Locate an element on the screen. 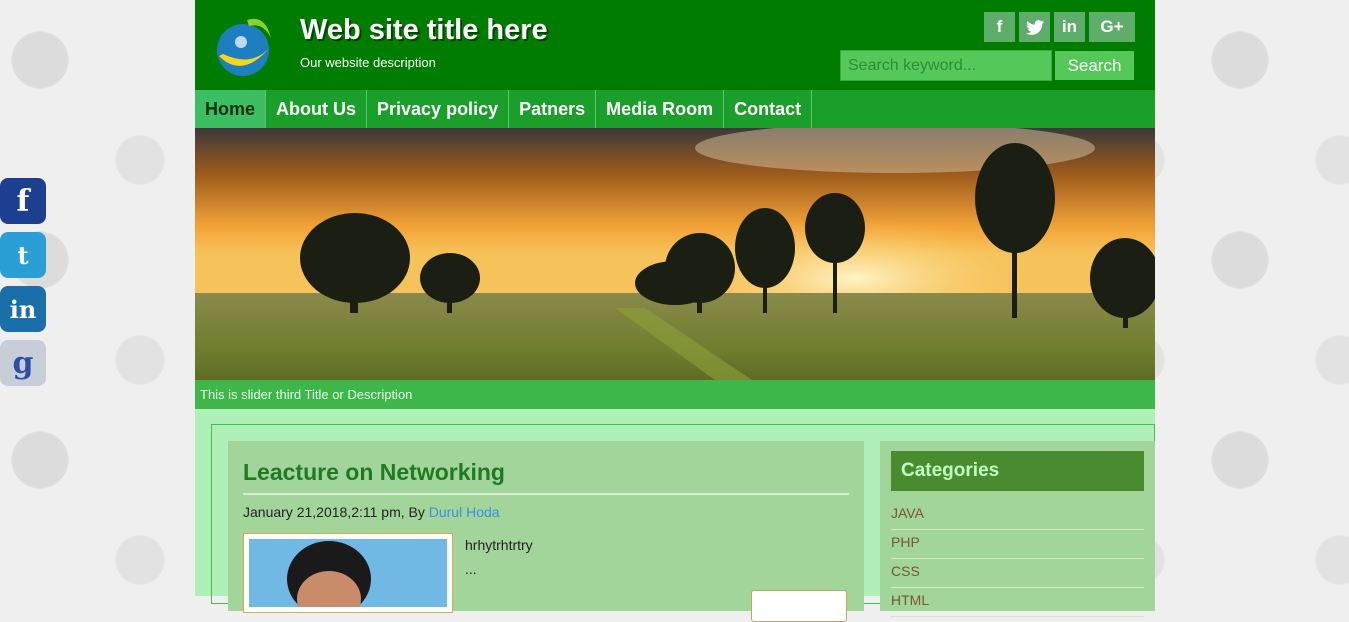 The width and height of the screenshot is (1349, 622). floating-social-bar: f t in g is located at coordinates (23, 286).